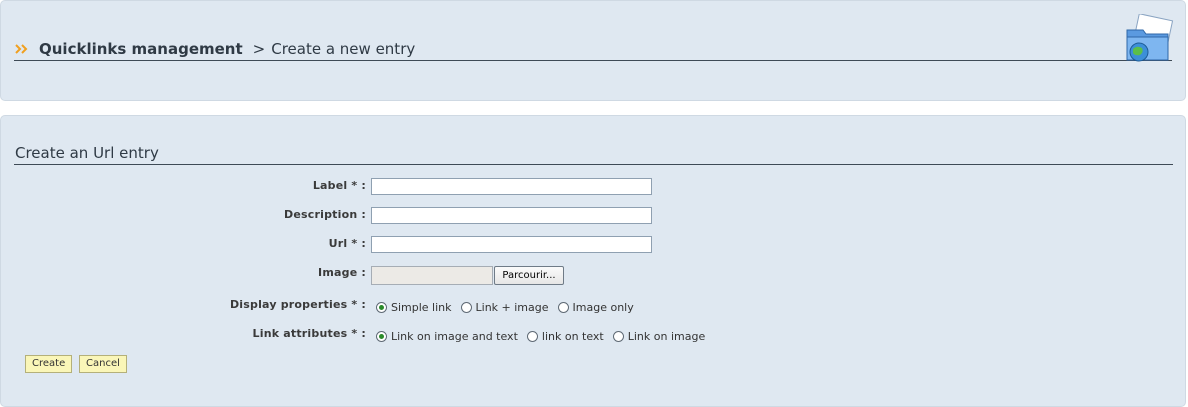 The height and width of the screenshot is (407, 1188). I want to click on form-divider, so click(593, 164).